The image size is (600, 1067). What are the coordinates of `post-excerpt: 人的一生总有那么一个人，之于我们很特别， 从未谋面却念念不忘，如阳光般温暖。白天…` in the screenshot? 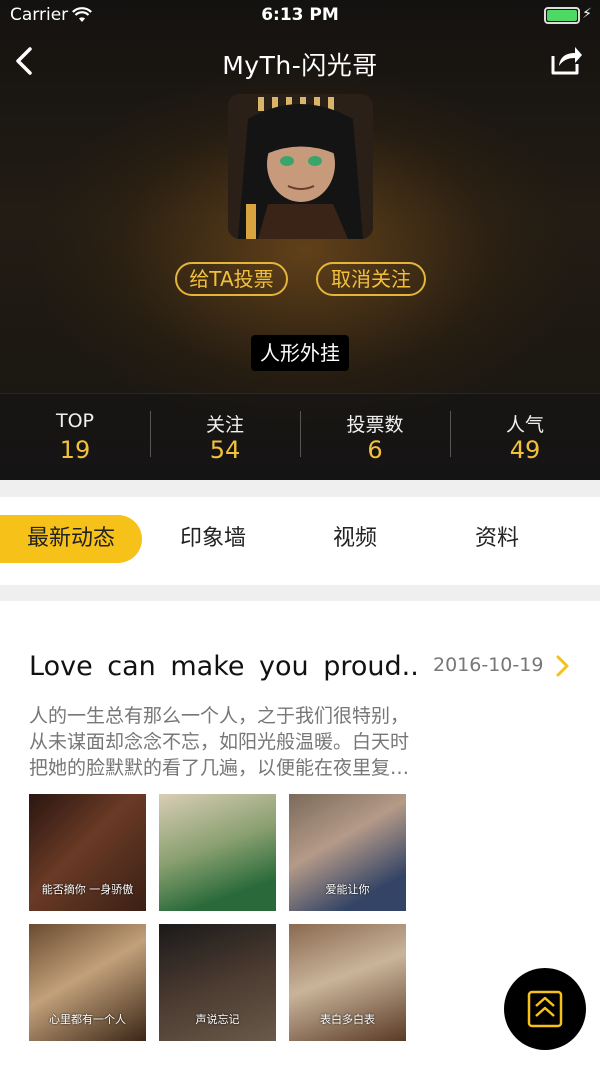 It's located at (239, 742).